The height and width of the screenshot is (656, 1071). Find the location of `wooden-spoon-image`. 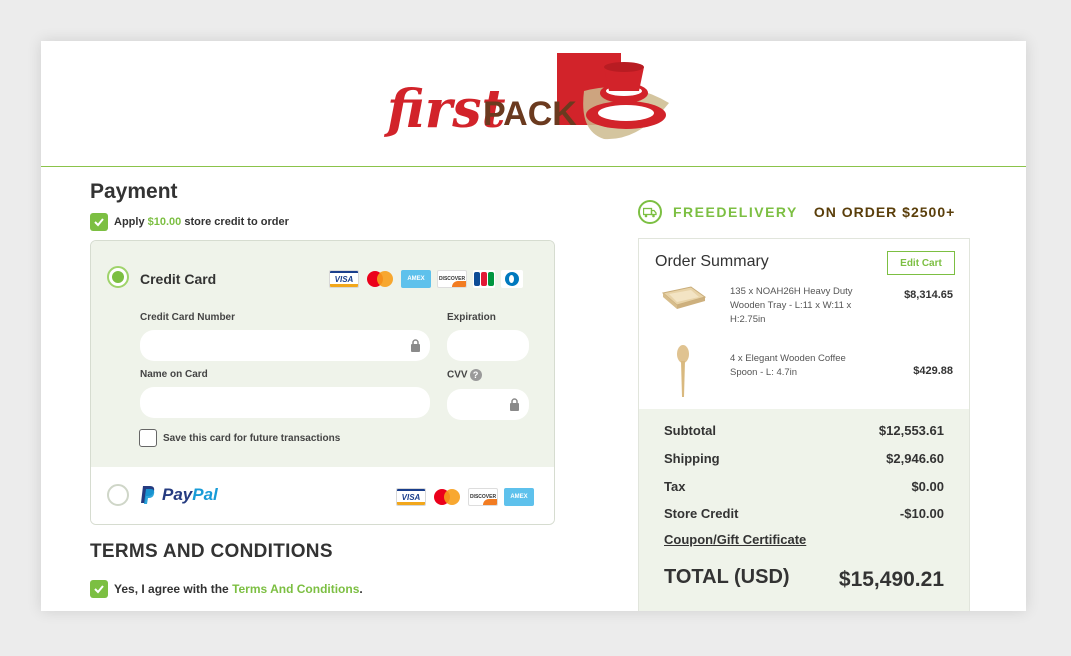

wooden-spoon-image is located at coordinates (683, 371).